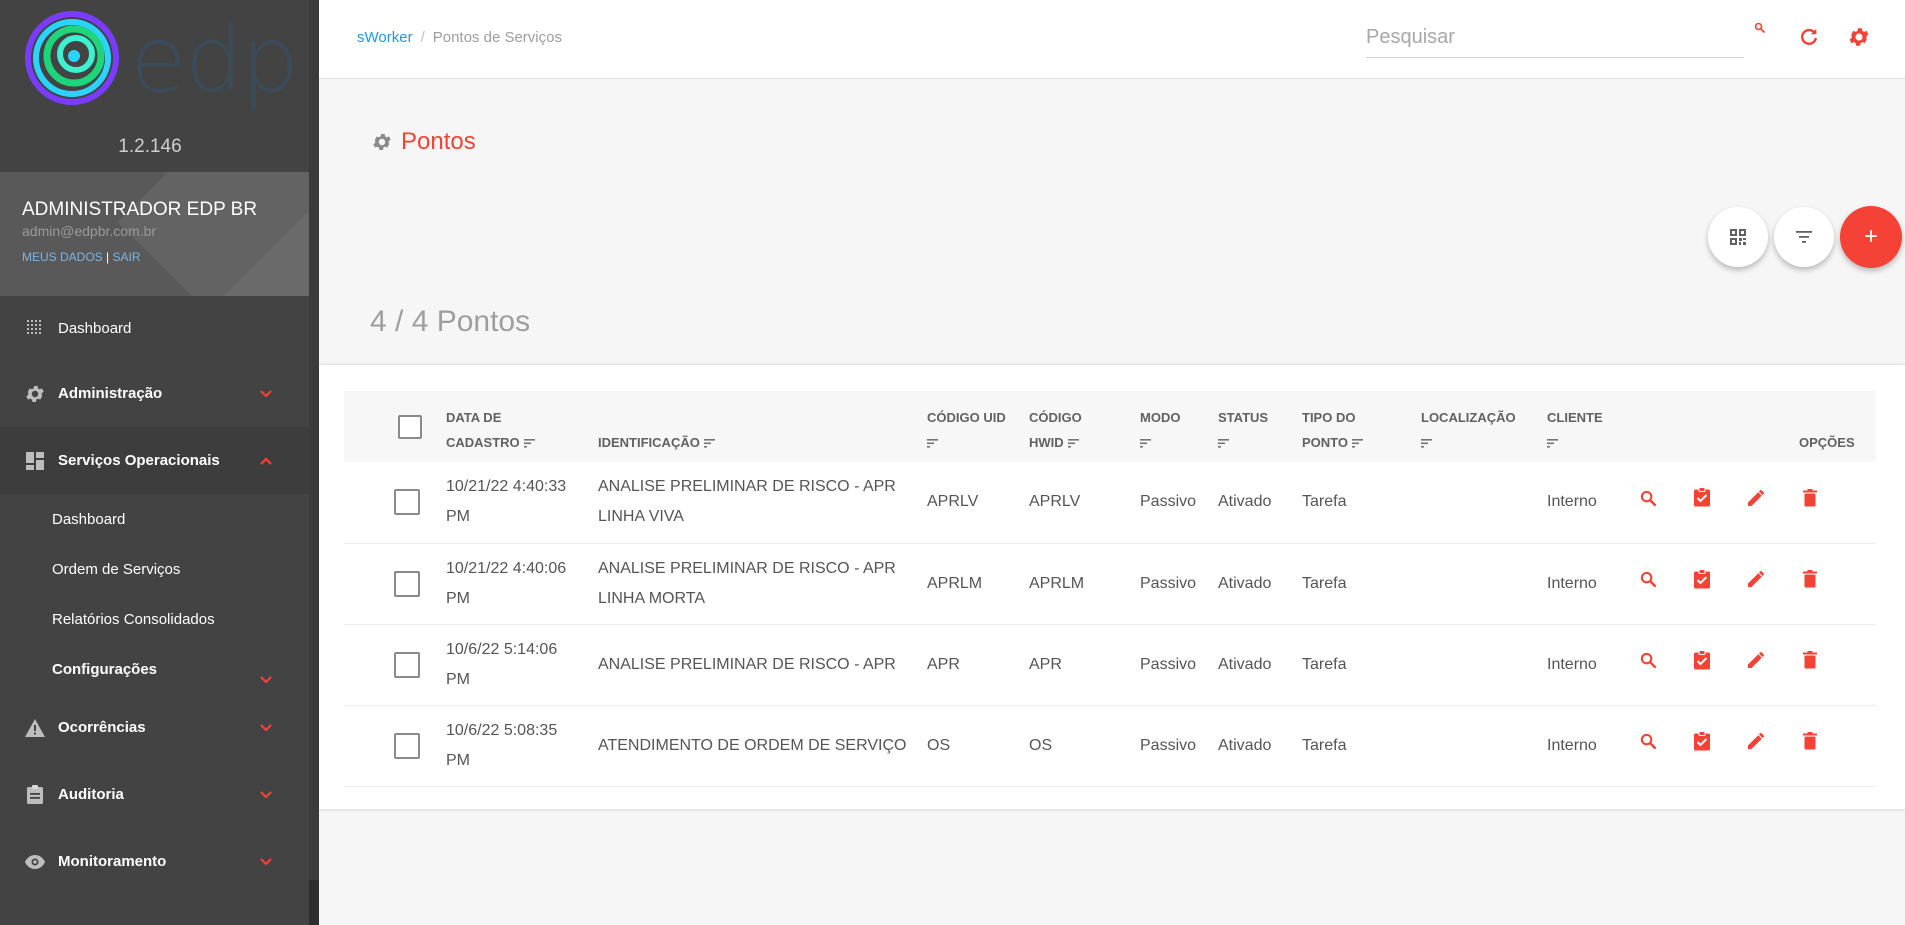 This screenshot has width=1905, height=925. Describe the element at coordinates (159, 619) in the screenshot. I see `sidebar-subitem-relatorios: Relatórios Consolidados` at that location.